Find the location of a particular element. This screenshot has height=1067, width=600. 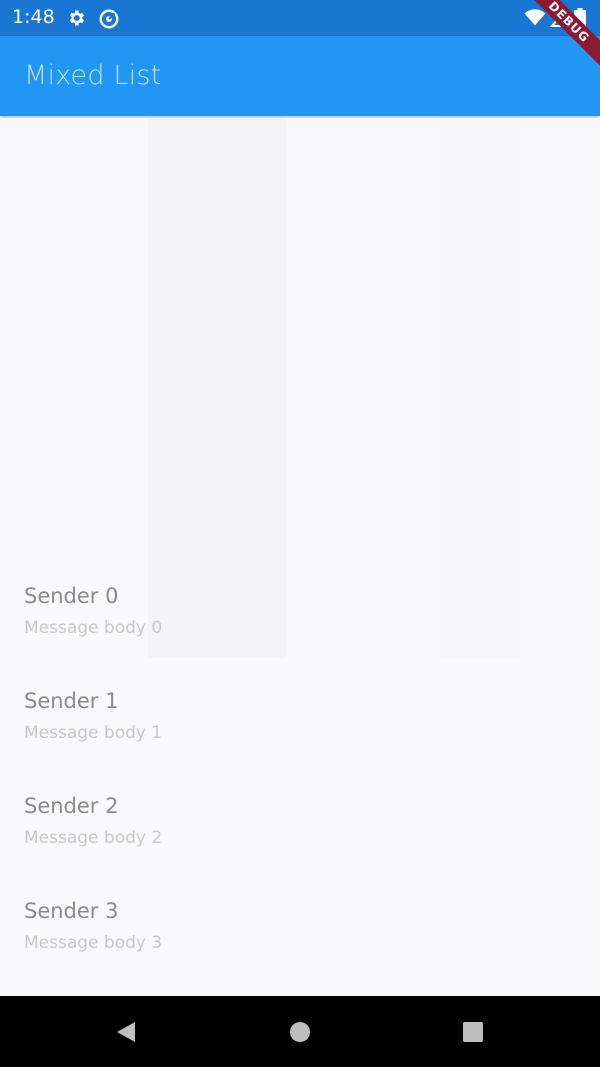

list-item-body: Message body 1 is located at coordinates (93, 733).